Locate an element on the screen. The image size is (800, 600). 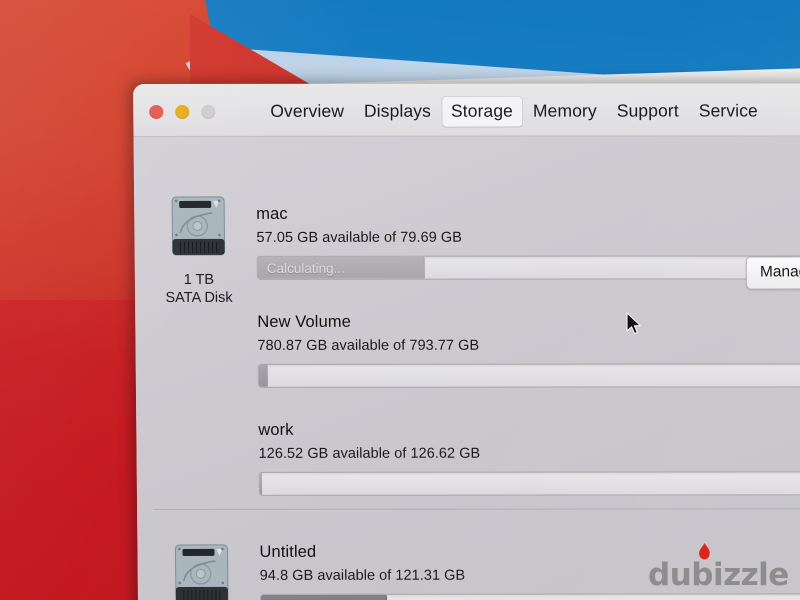
traffic-light-controls is located at coordinates (182, 111).